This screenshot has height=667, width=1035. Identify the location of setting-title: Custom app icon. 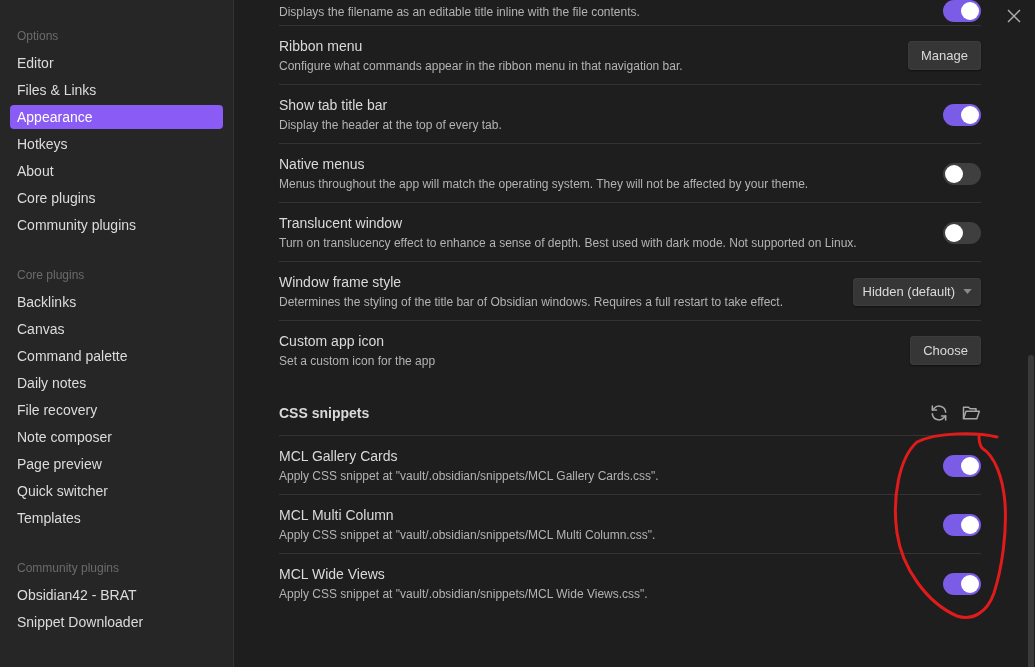
(332, 341).